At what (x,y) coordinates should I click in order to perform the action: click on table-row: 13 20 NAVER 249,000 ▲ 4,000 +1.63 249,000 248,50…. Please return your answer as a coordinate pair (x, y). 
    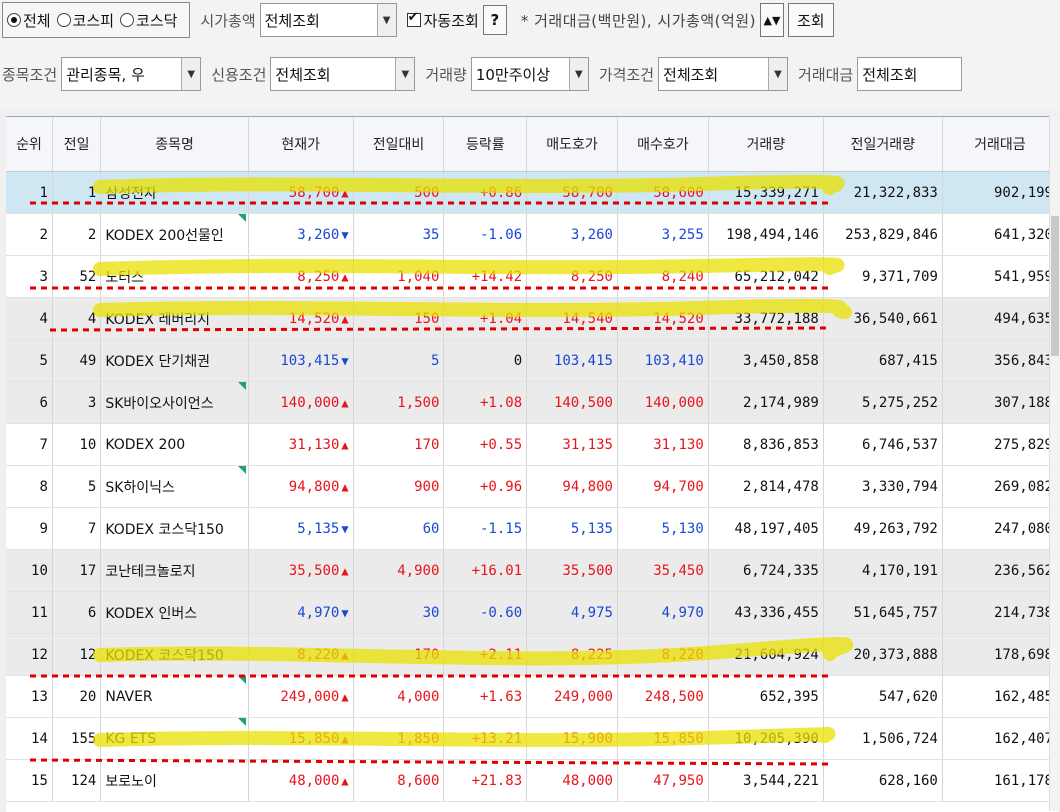
    Looking at the image, I should click on (532, 696).